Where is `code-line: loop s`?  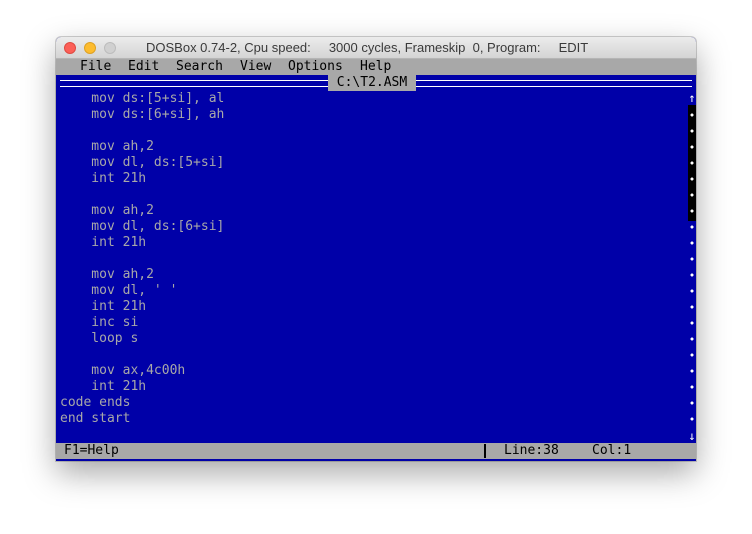 code-line: loop s is located at coordinates (370, 339).